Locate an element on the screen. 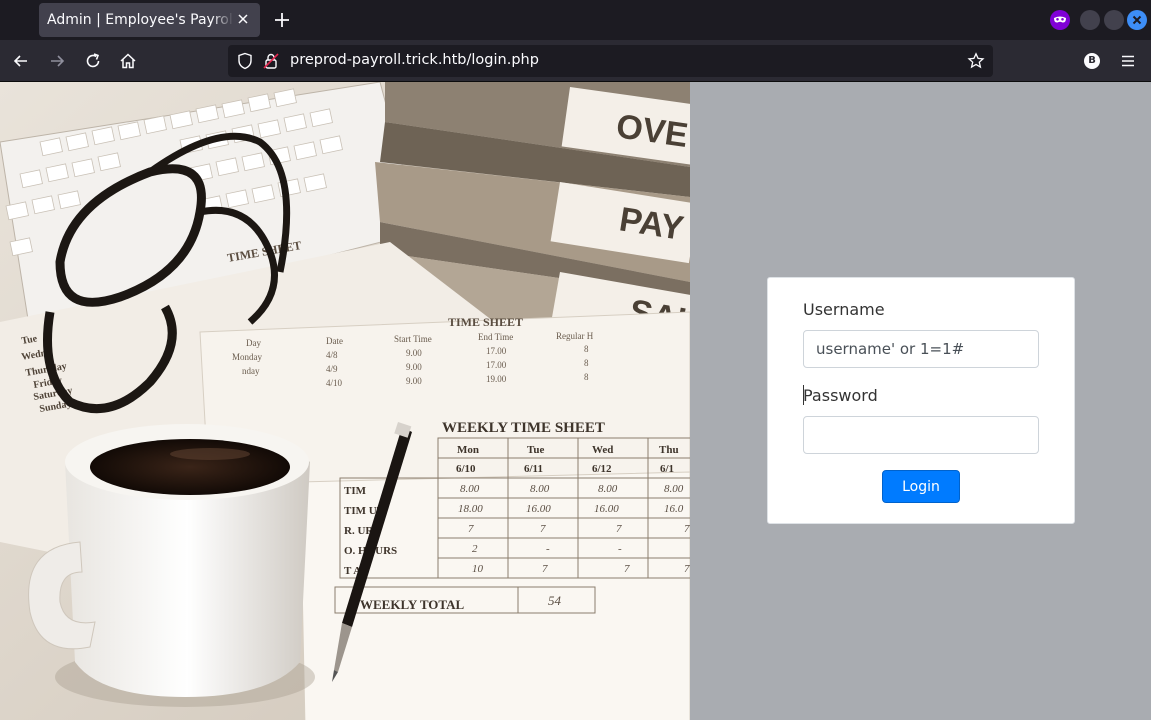 This screenshot has height=720, width=1151. tracking-protection-shield-icon is located at coordinates (245, 61).